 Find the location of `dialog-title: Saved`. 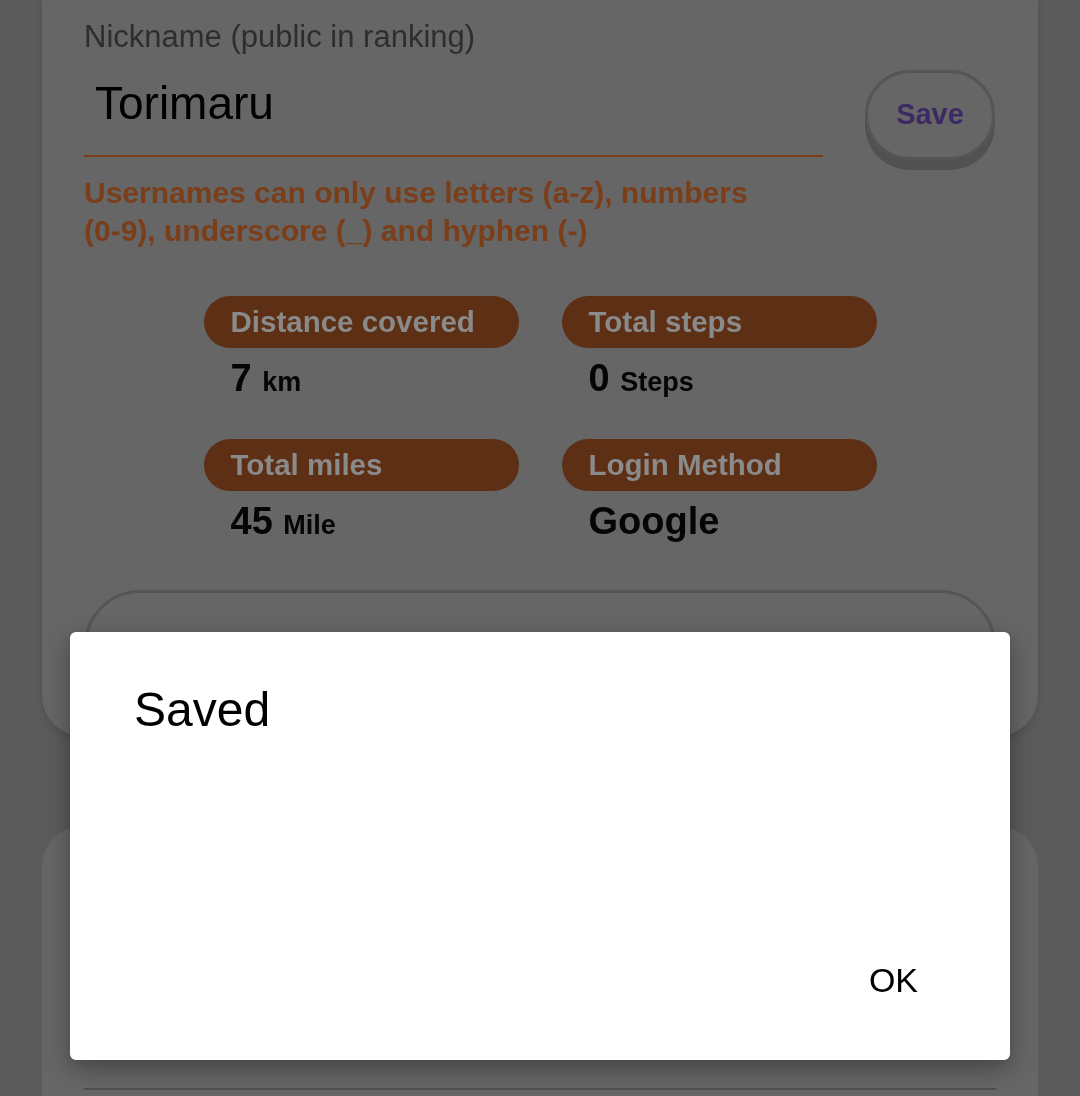

dialog-title: Saved is located at coordinates (202, 710).